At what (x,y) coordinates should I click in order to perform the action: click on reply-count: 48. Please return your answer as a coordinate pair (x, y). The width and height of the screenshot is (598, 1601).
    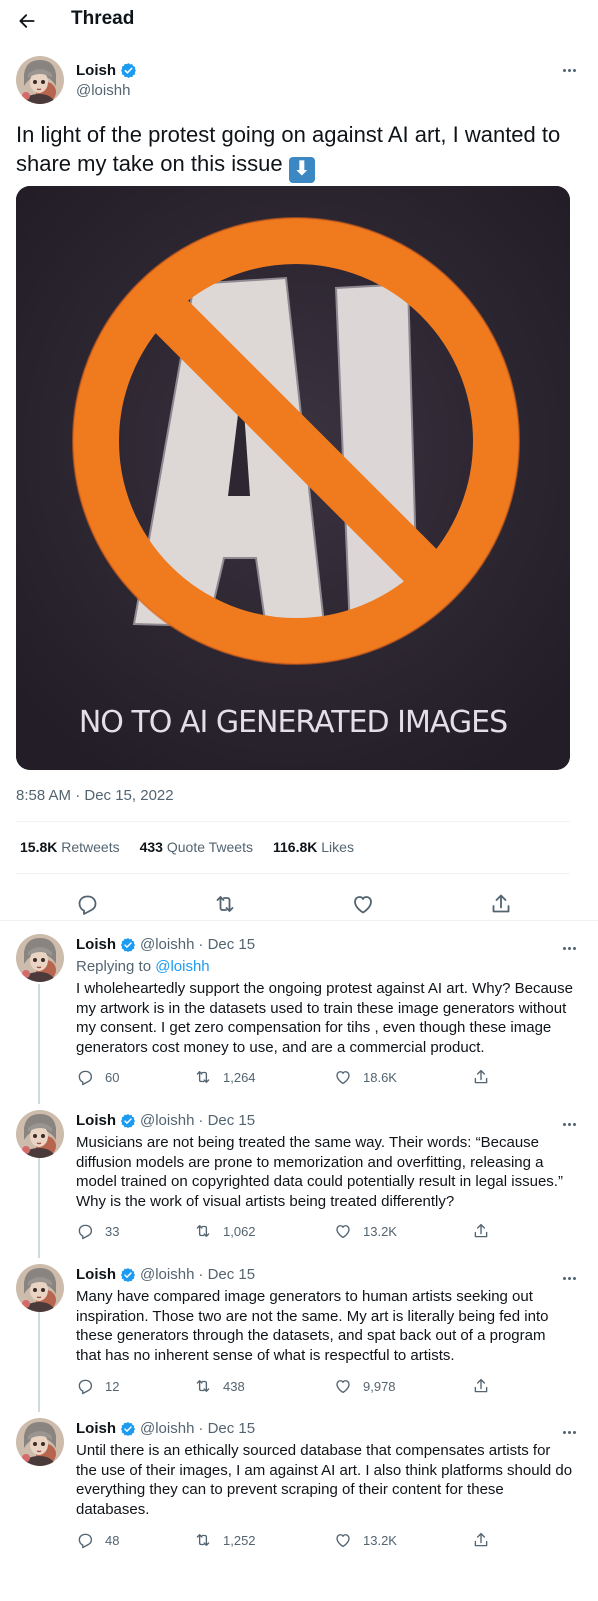
    Looking at the image, I should click on (112, 1540).